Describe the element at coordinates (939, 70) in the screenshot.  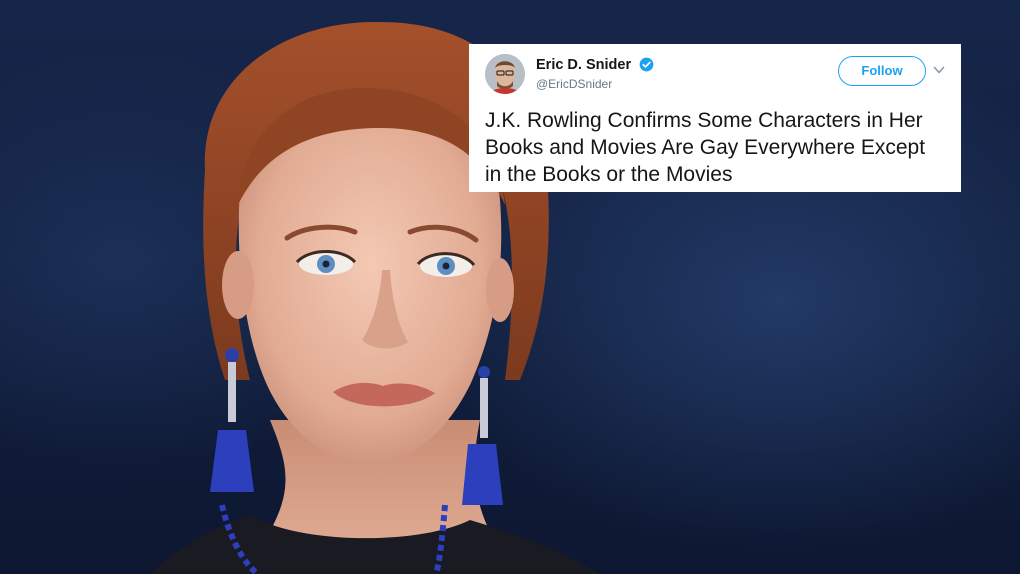
I see `chevron-down-icon` at that location.